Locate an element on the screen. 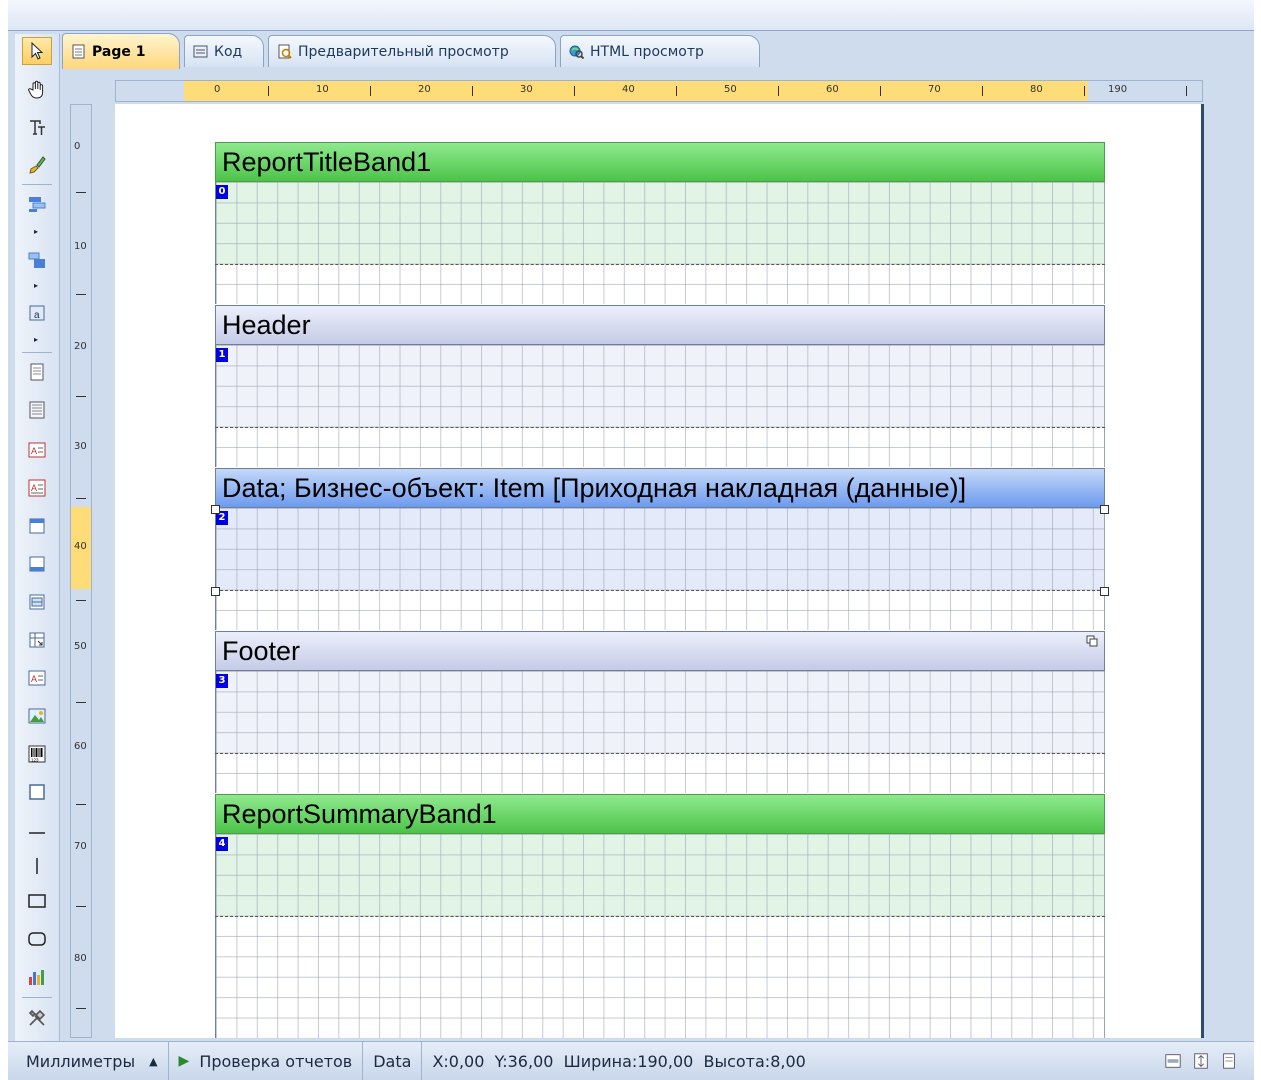  report-check-label: Проверка отчетов is located at coordinates (276, 1061).